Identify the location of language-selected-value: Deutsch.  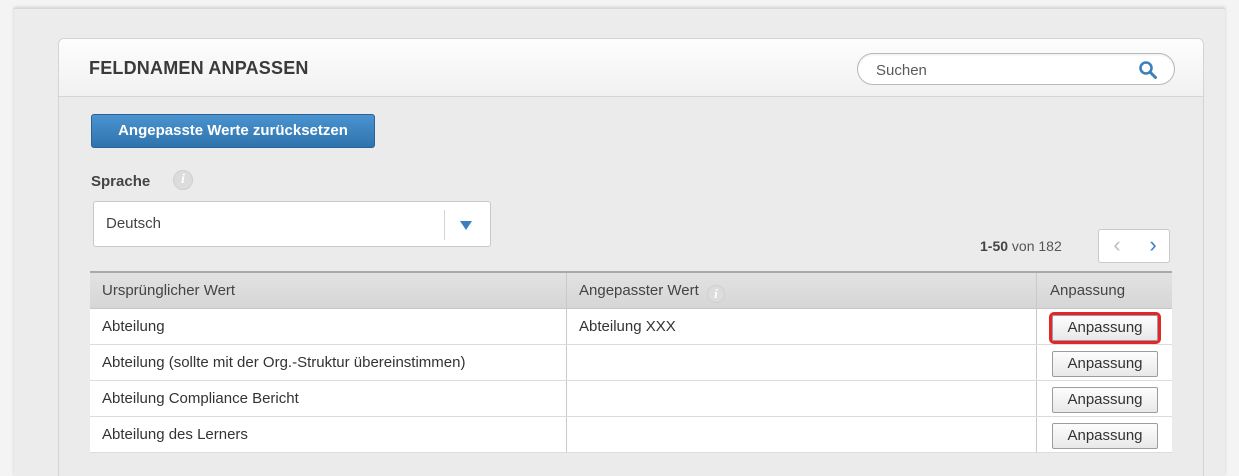
(134, 223).